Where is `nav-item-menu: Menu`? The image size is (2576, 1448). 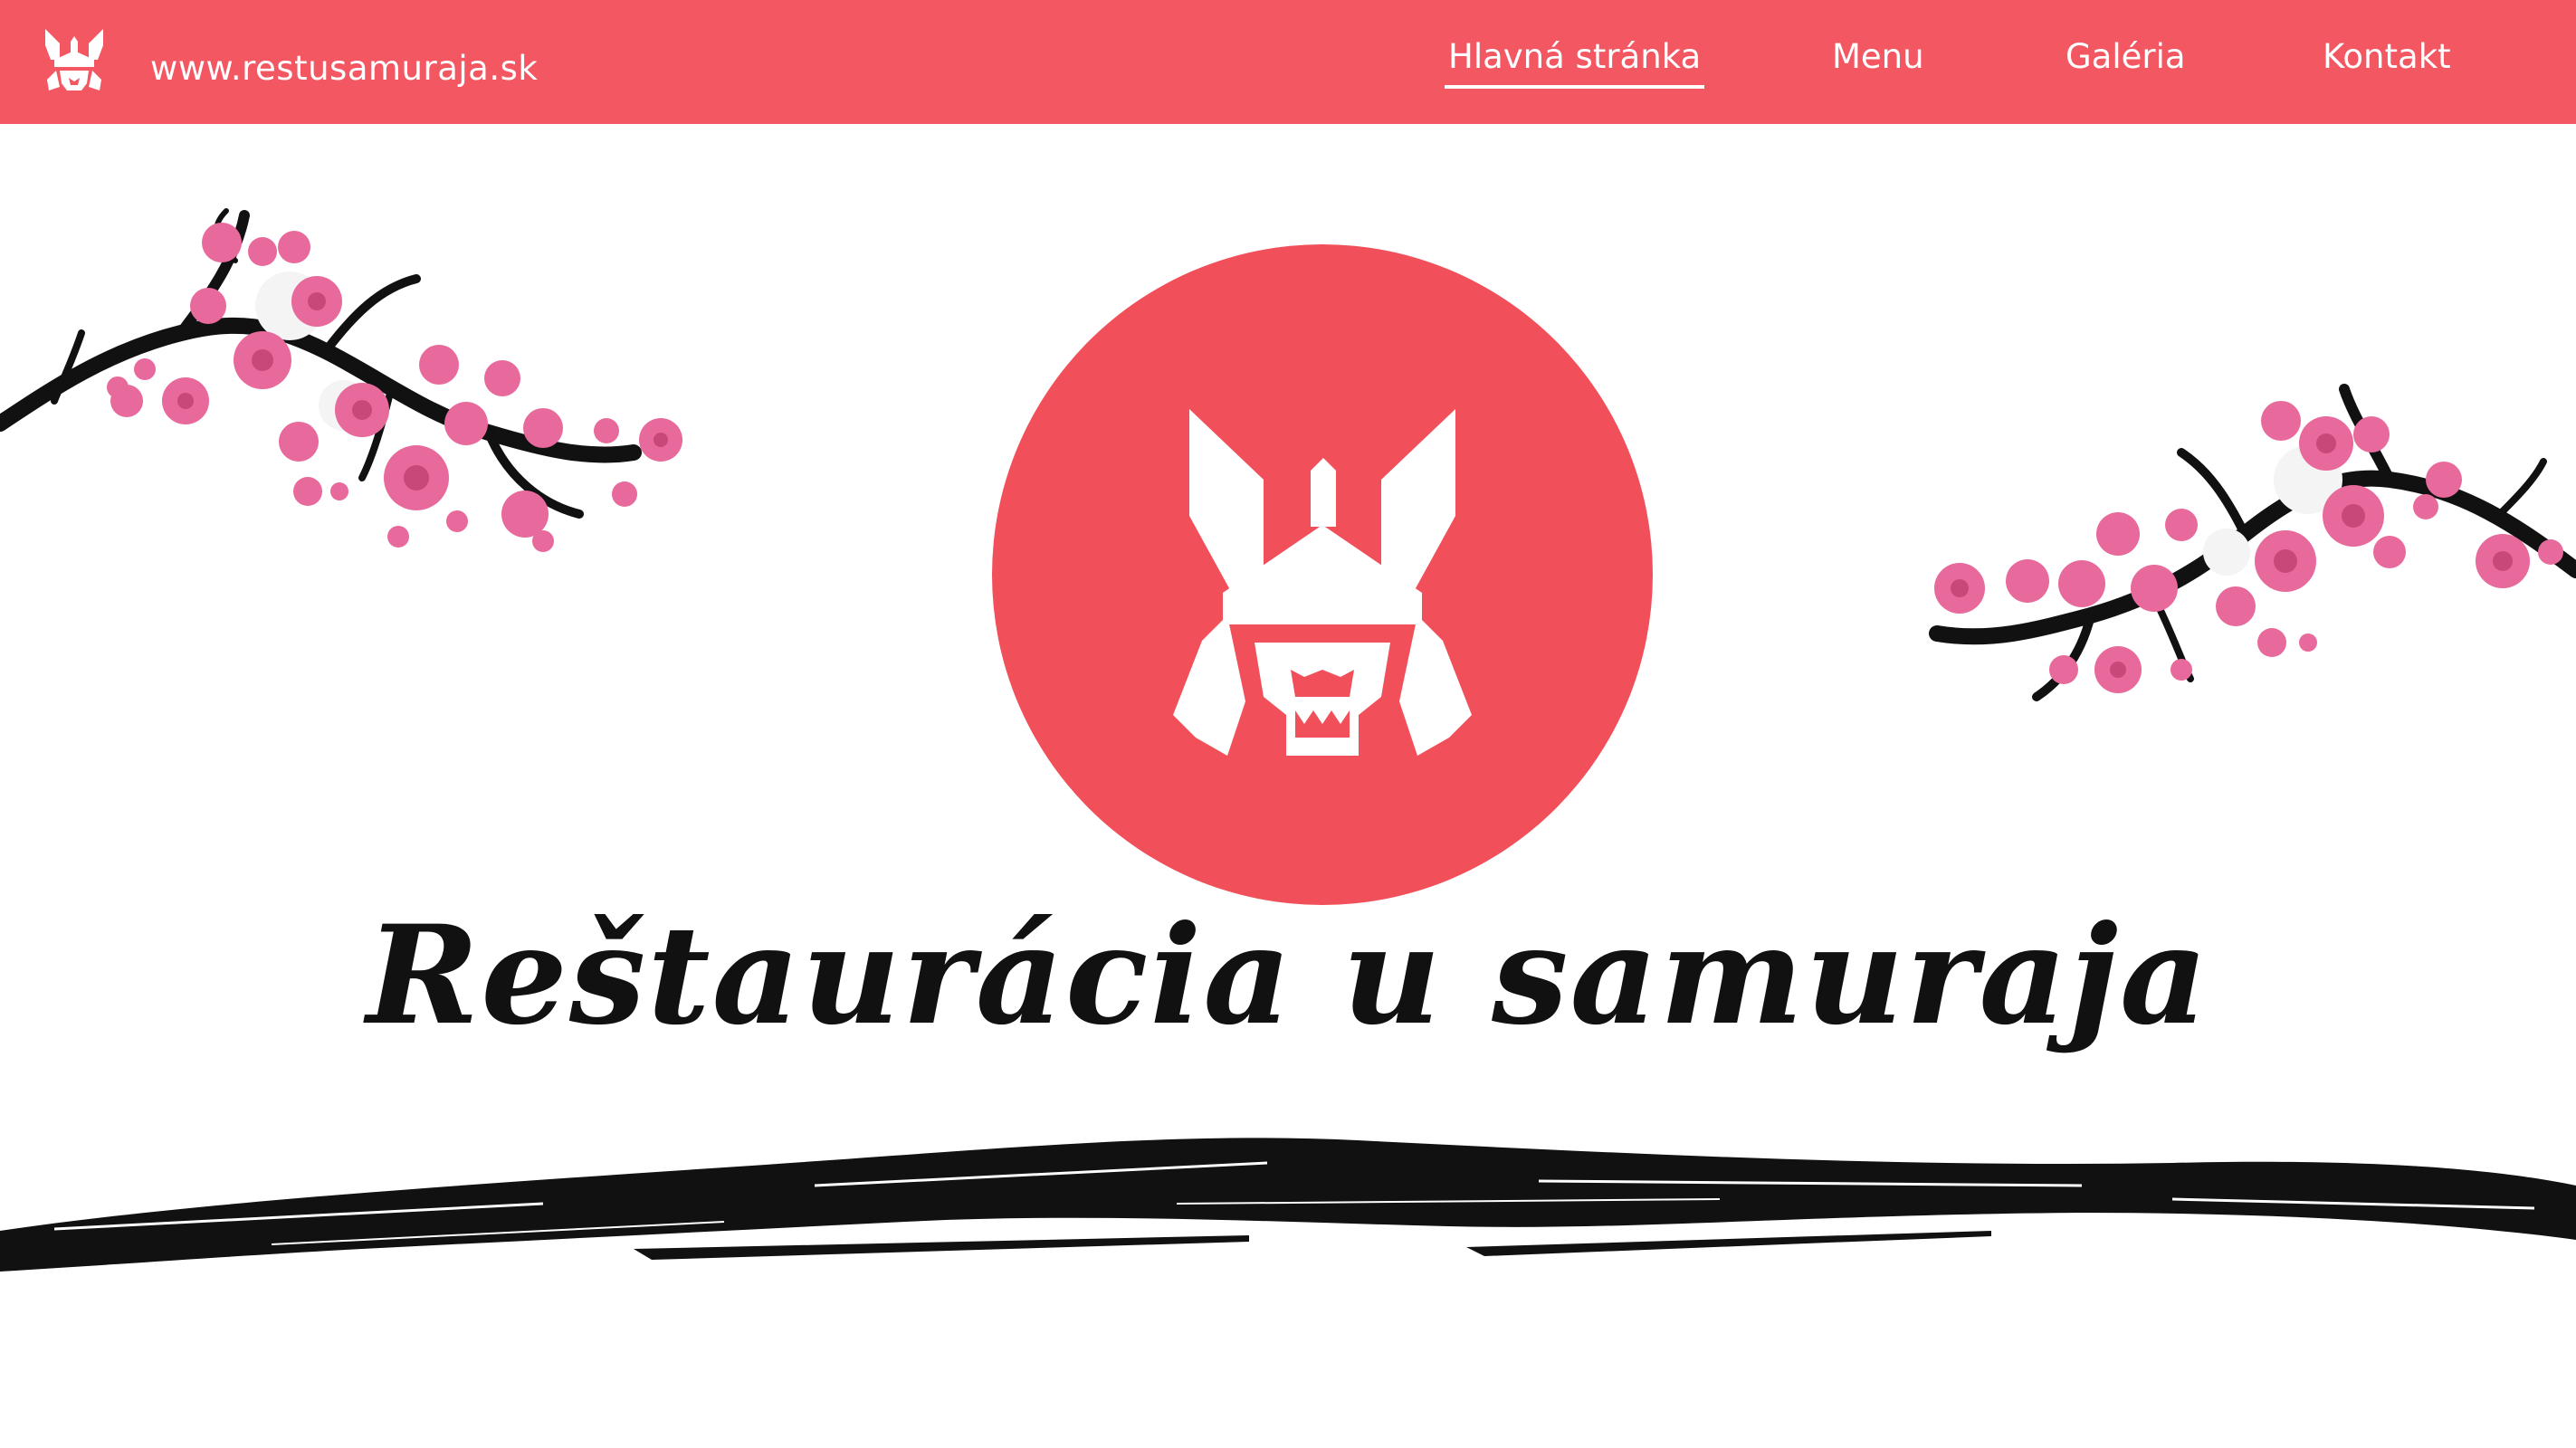
nav-item-menu: Menu is located at coordinates (1878, 57).